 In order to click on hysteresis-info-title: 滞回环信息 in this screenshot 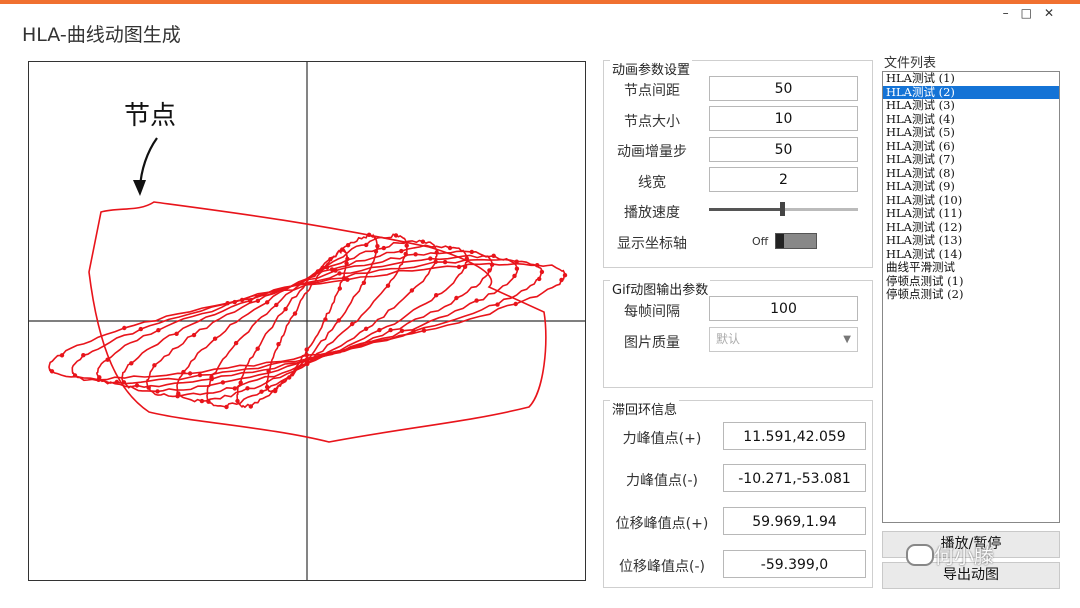, I will do `click(645, 408)`.